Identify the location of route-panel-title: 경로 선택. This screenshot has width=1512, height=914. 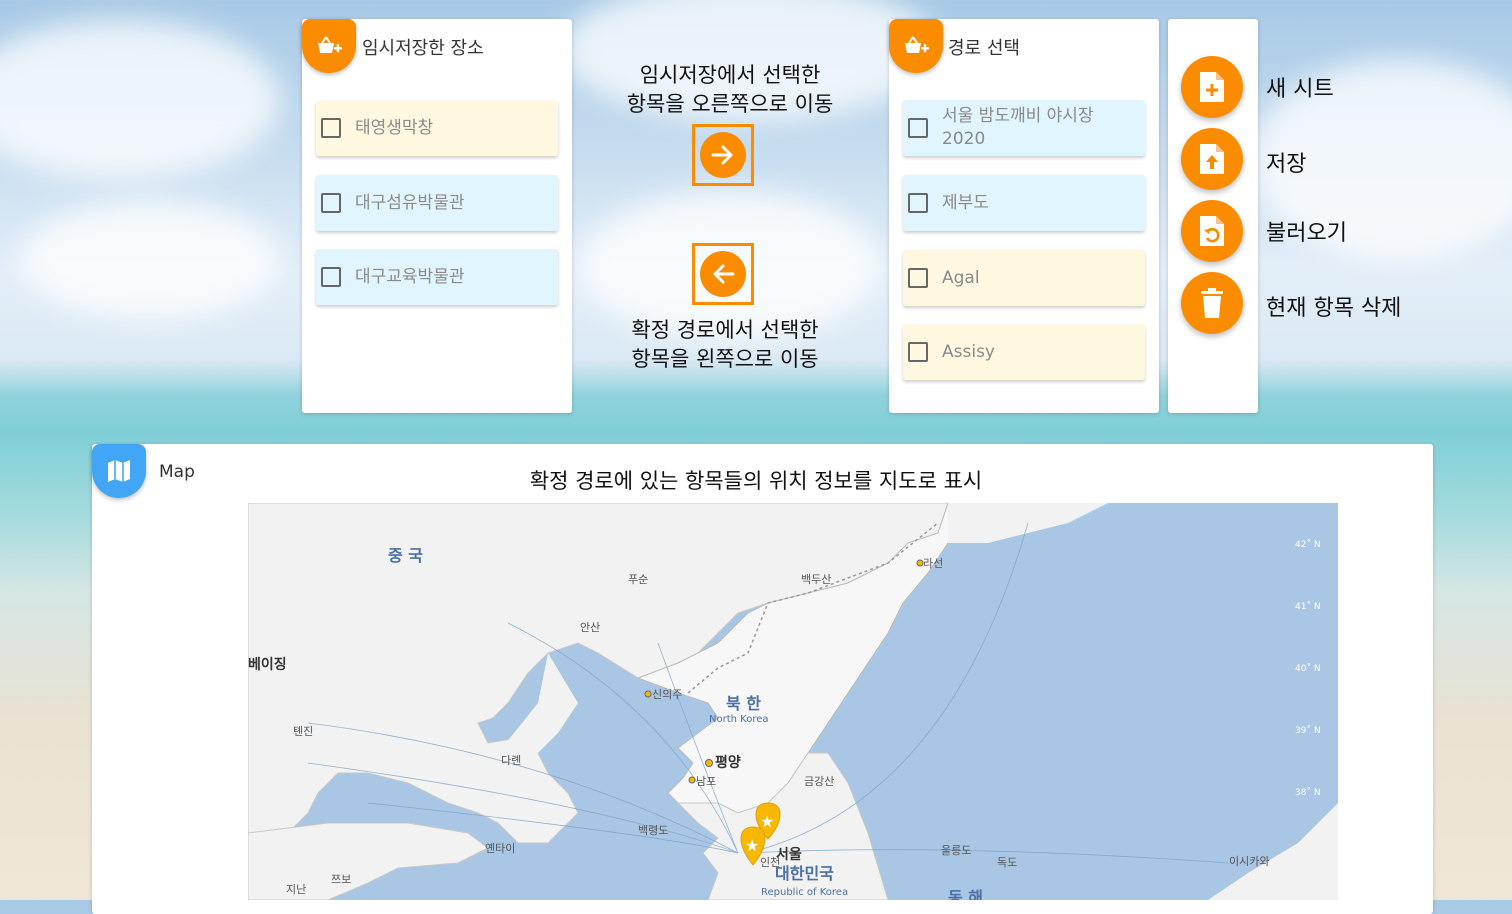
(984, 48).